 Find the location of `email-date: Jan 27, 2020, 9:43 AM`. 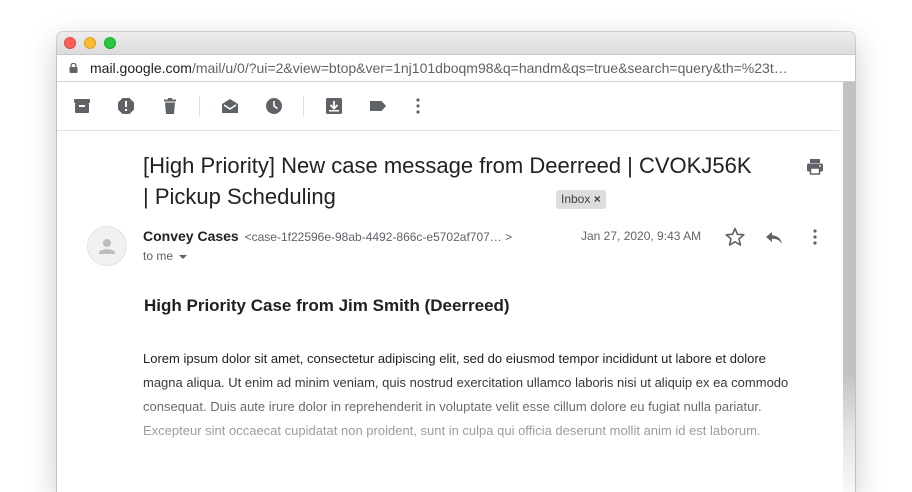

email-date: Jan 27, 2020, 9:43 AM is located at coordinates (641, 236).